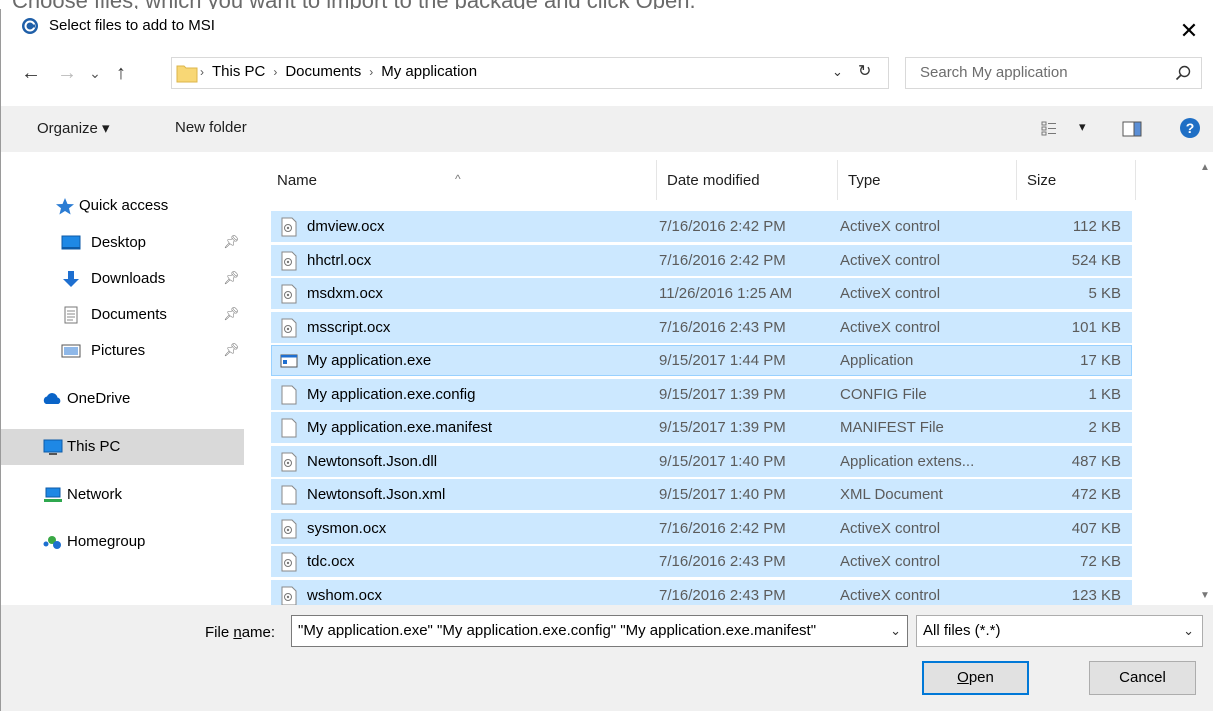 Image resolution: width=1213 pixels, height=711 pixels. I want to click on sidebar-item-label: Downloads, so click(128, 278).